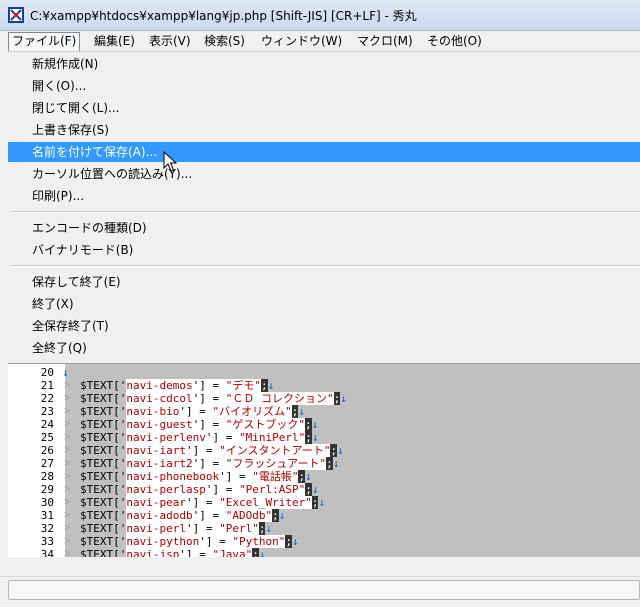 The height and width of the screenshot is (607, 640). Describe the element at coordinates (324, 385) in the screenshot. I see `code-line: 21 ˃ $TEXT['navi-demos'] = "デモ";↓` at that location.